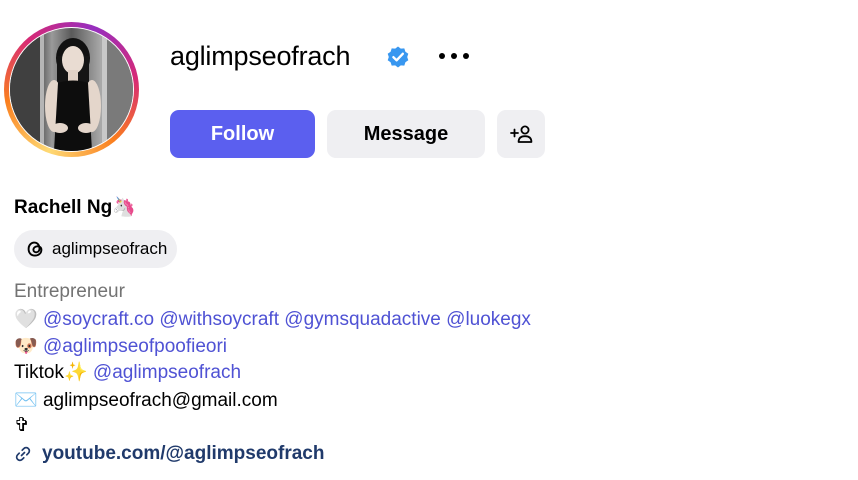 This screenshot has height=480, width=858. I want to click on profile-full-name: Rachell Ng🦄, so click(75, 207).